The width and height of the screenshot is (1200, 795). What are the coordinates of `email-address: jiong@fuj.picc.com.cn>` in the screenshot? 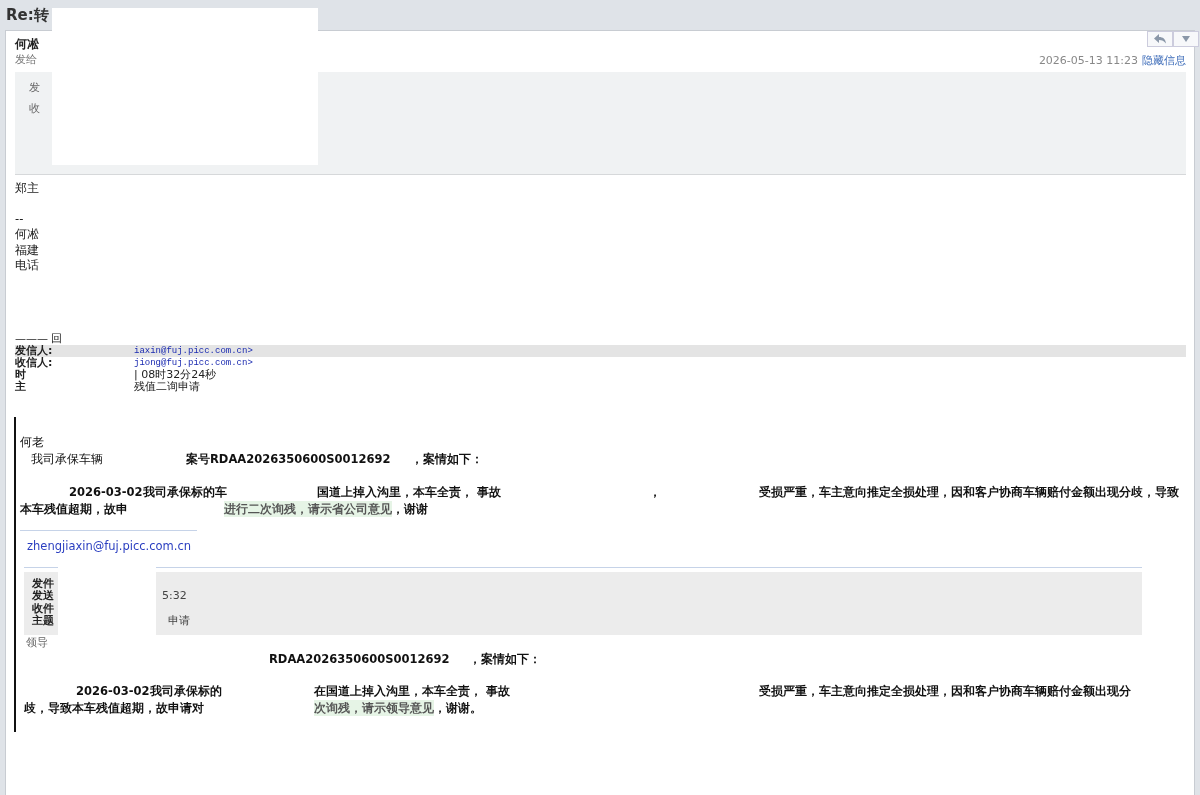 It's located at (193, 362).